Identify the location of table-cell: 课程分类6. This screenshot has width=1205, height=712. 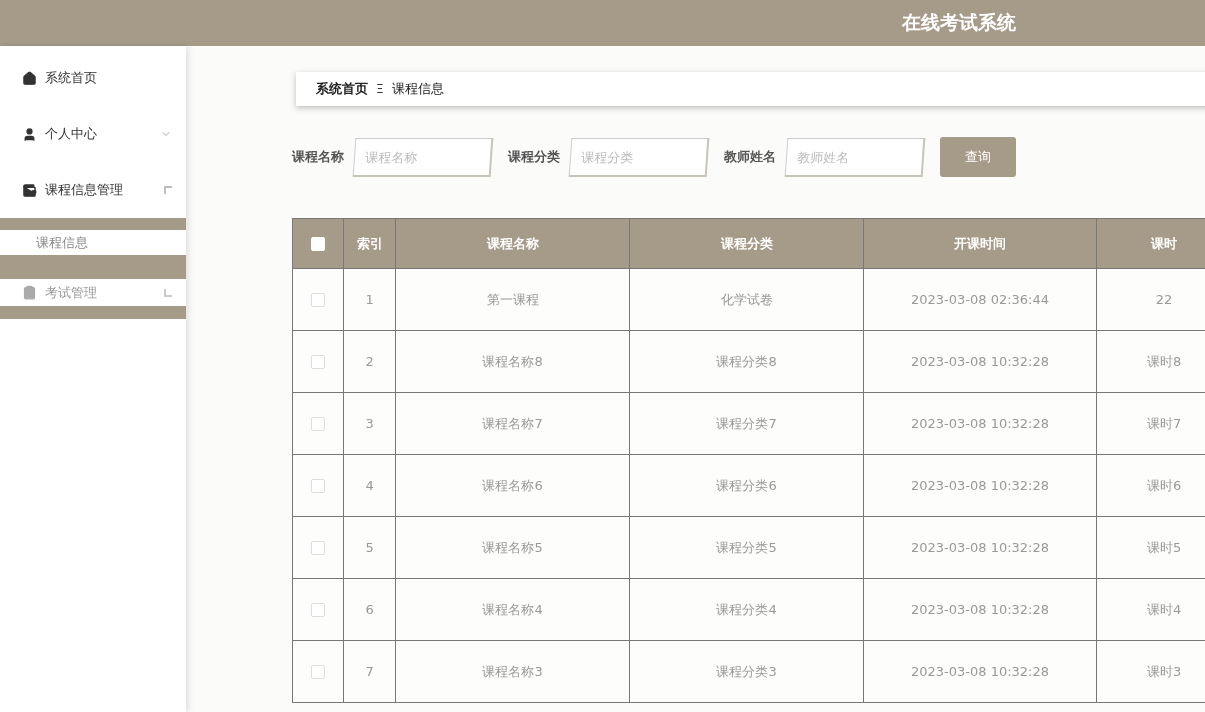
(746, 485).